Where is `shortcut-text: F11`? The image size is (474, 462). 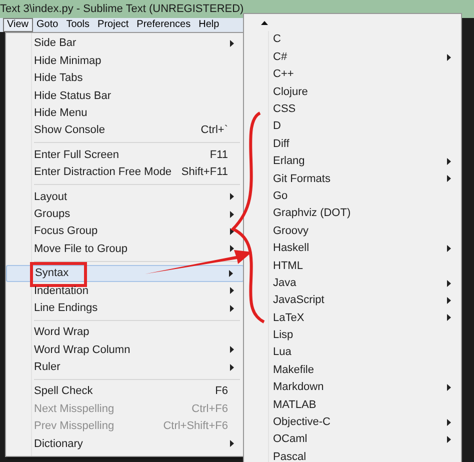 shortcut-text: F11 is located at coordinates (219, 155).